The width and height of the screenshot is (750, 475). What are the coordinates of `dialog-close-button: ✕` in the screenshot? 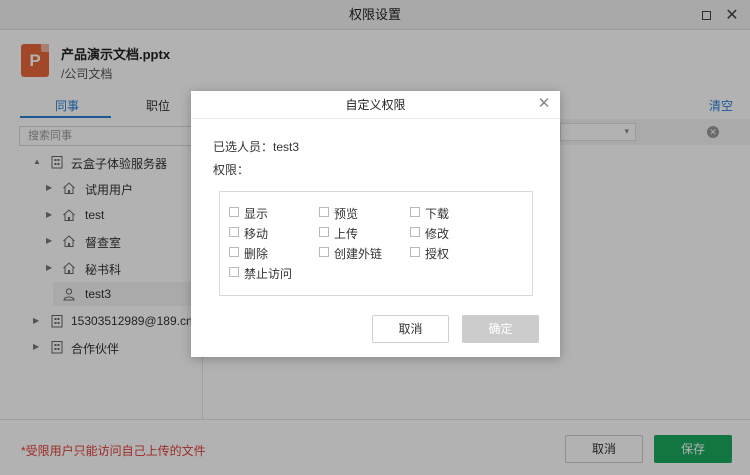 It's located at (544, 104).